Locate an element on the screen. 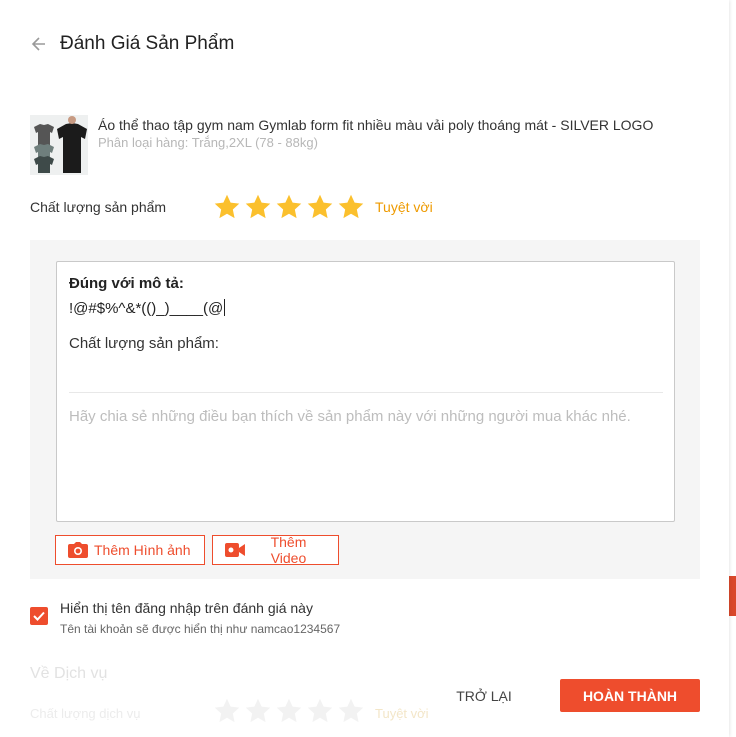 The image size is (736, 737). service-star-rating is located at coordinates (289, 711).